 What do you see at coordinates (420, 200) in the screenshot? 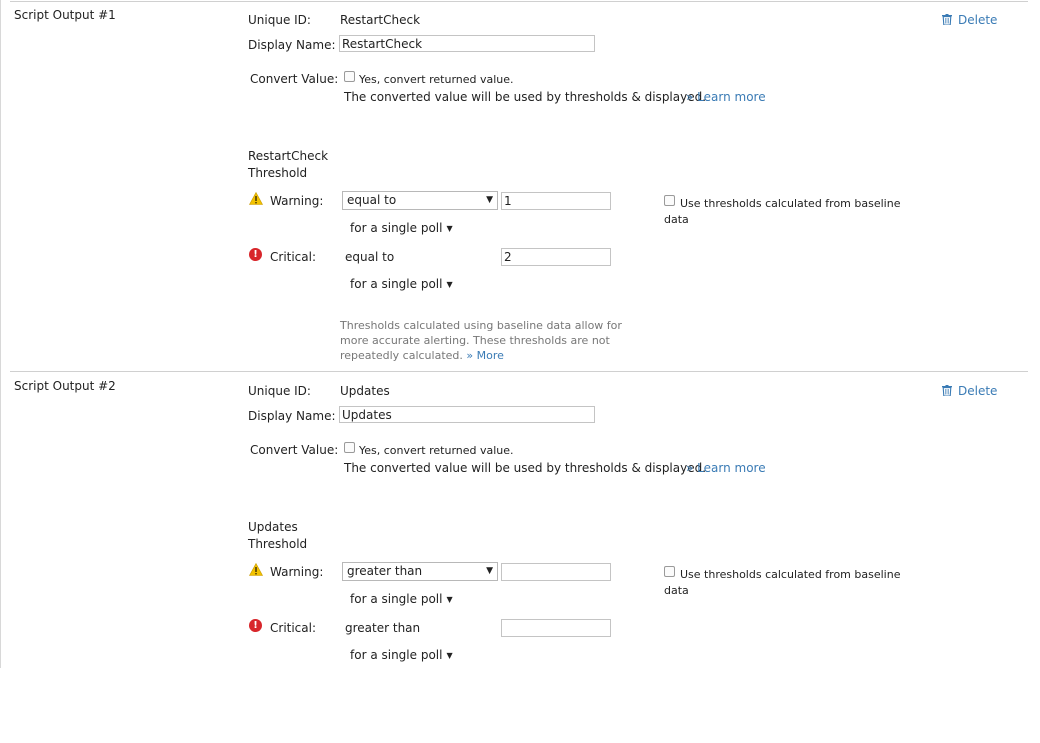
I see `warning-operator-select: equal to ▼` at bounding box center [420, 200].